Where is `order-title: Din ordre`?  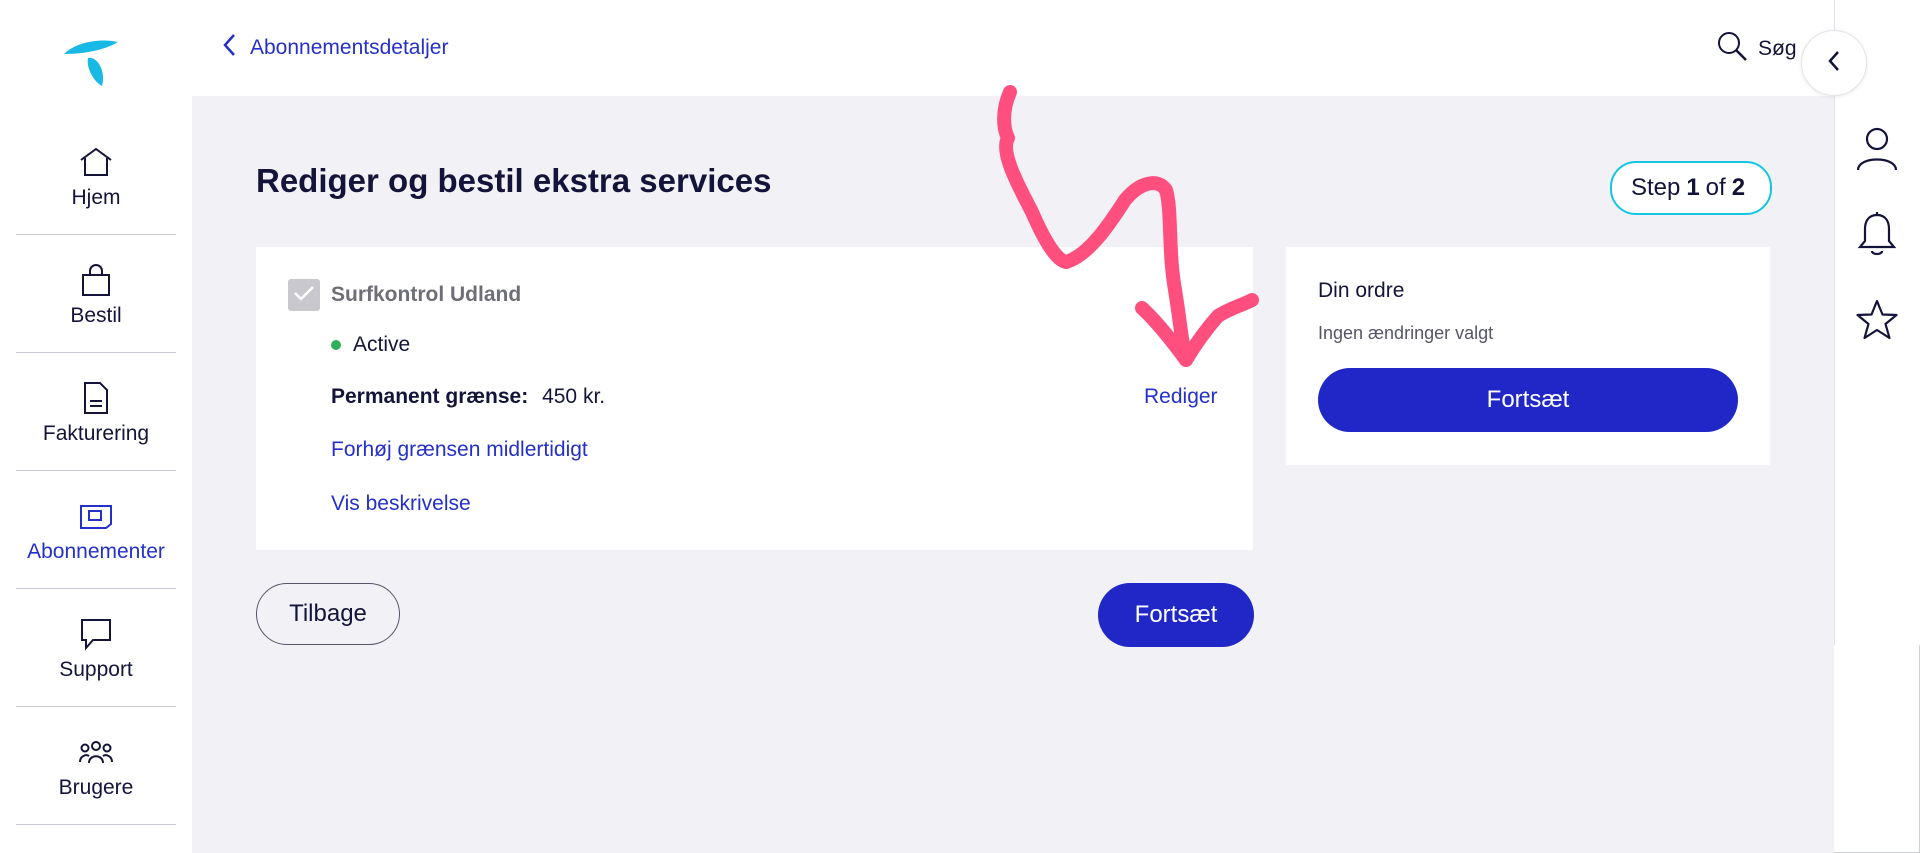
order-title: Din ordre is located at coordinates (1361, 290).